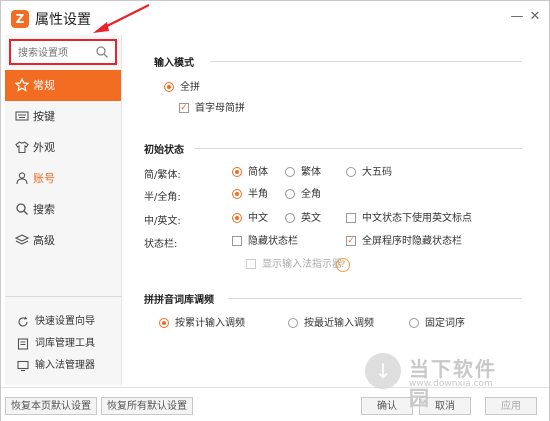 Image resolution: width=550 pixels, height=421 pixels. I want to click on search-icon, so click(22, 209).